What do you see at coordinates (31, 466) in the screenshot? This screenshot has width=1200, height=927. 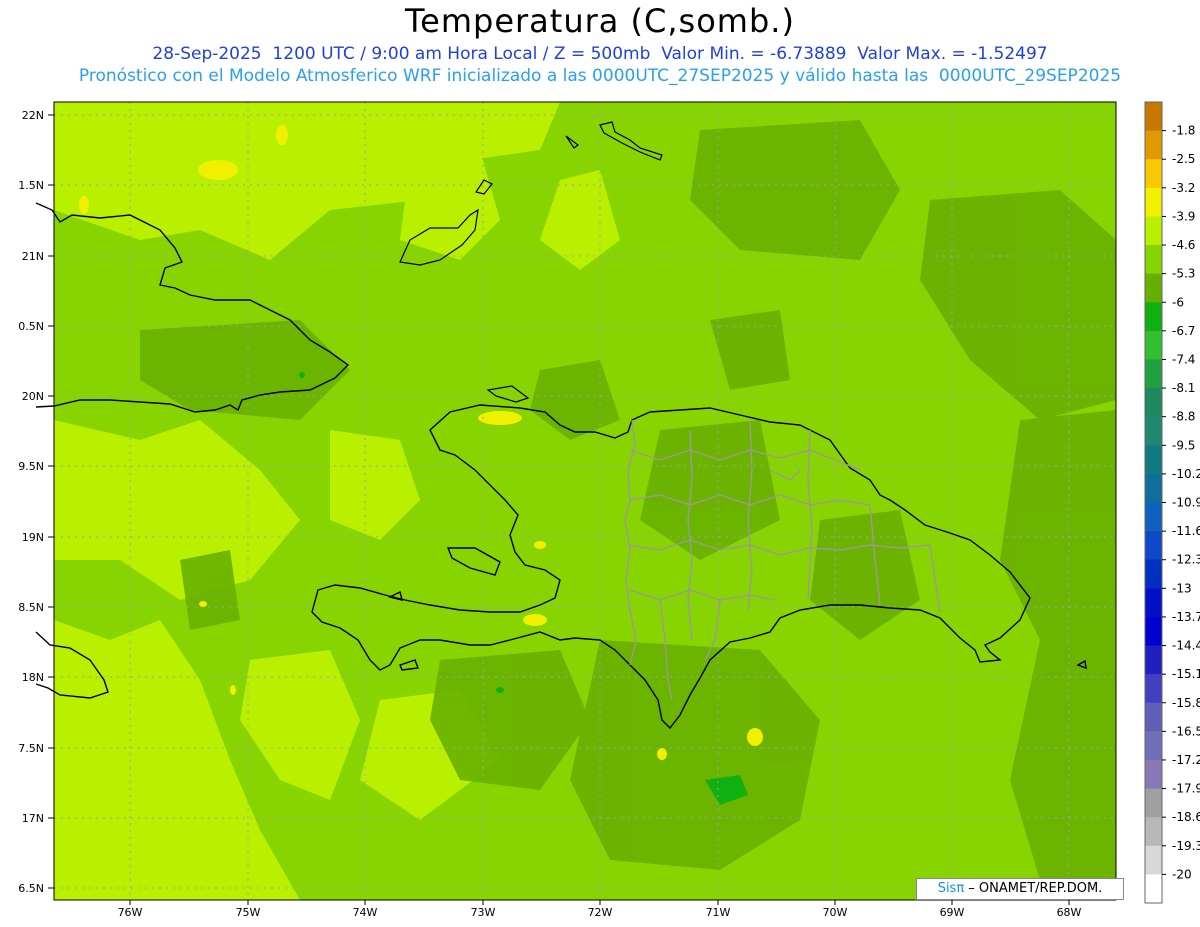 I see `lat-tick: 9.5N` at bounding box center [31, 466].